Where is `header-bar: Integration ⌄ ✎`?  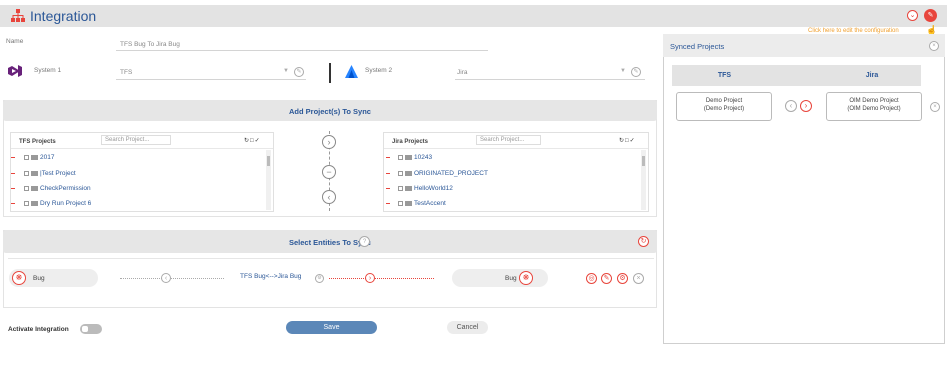
header-bar: Integration ⌄ ✎ is located at coordinates (473, 16).